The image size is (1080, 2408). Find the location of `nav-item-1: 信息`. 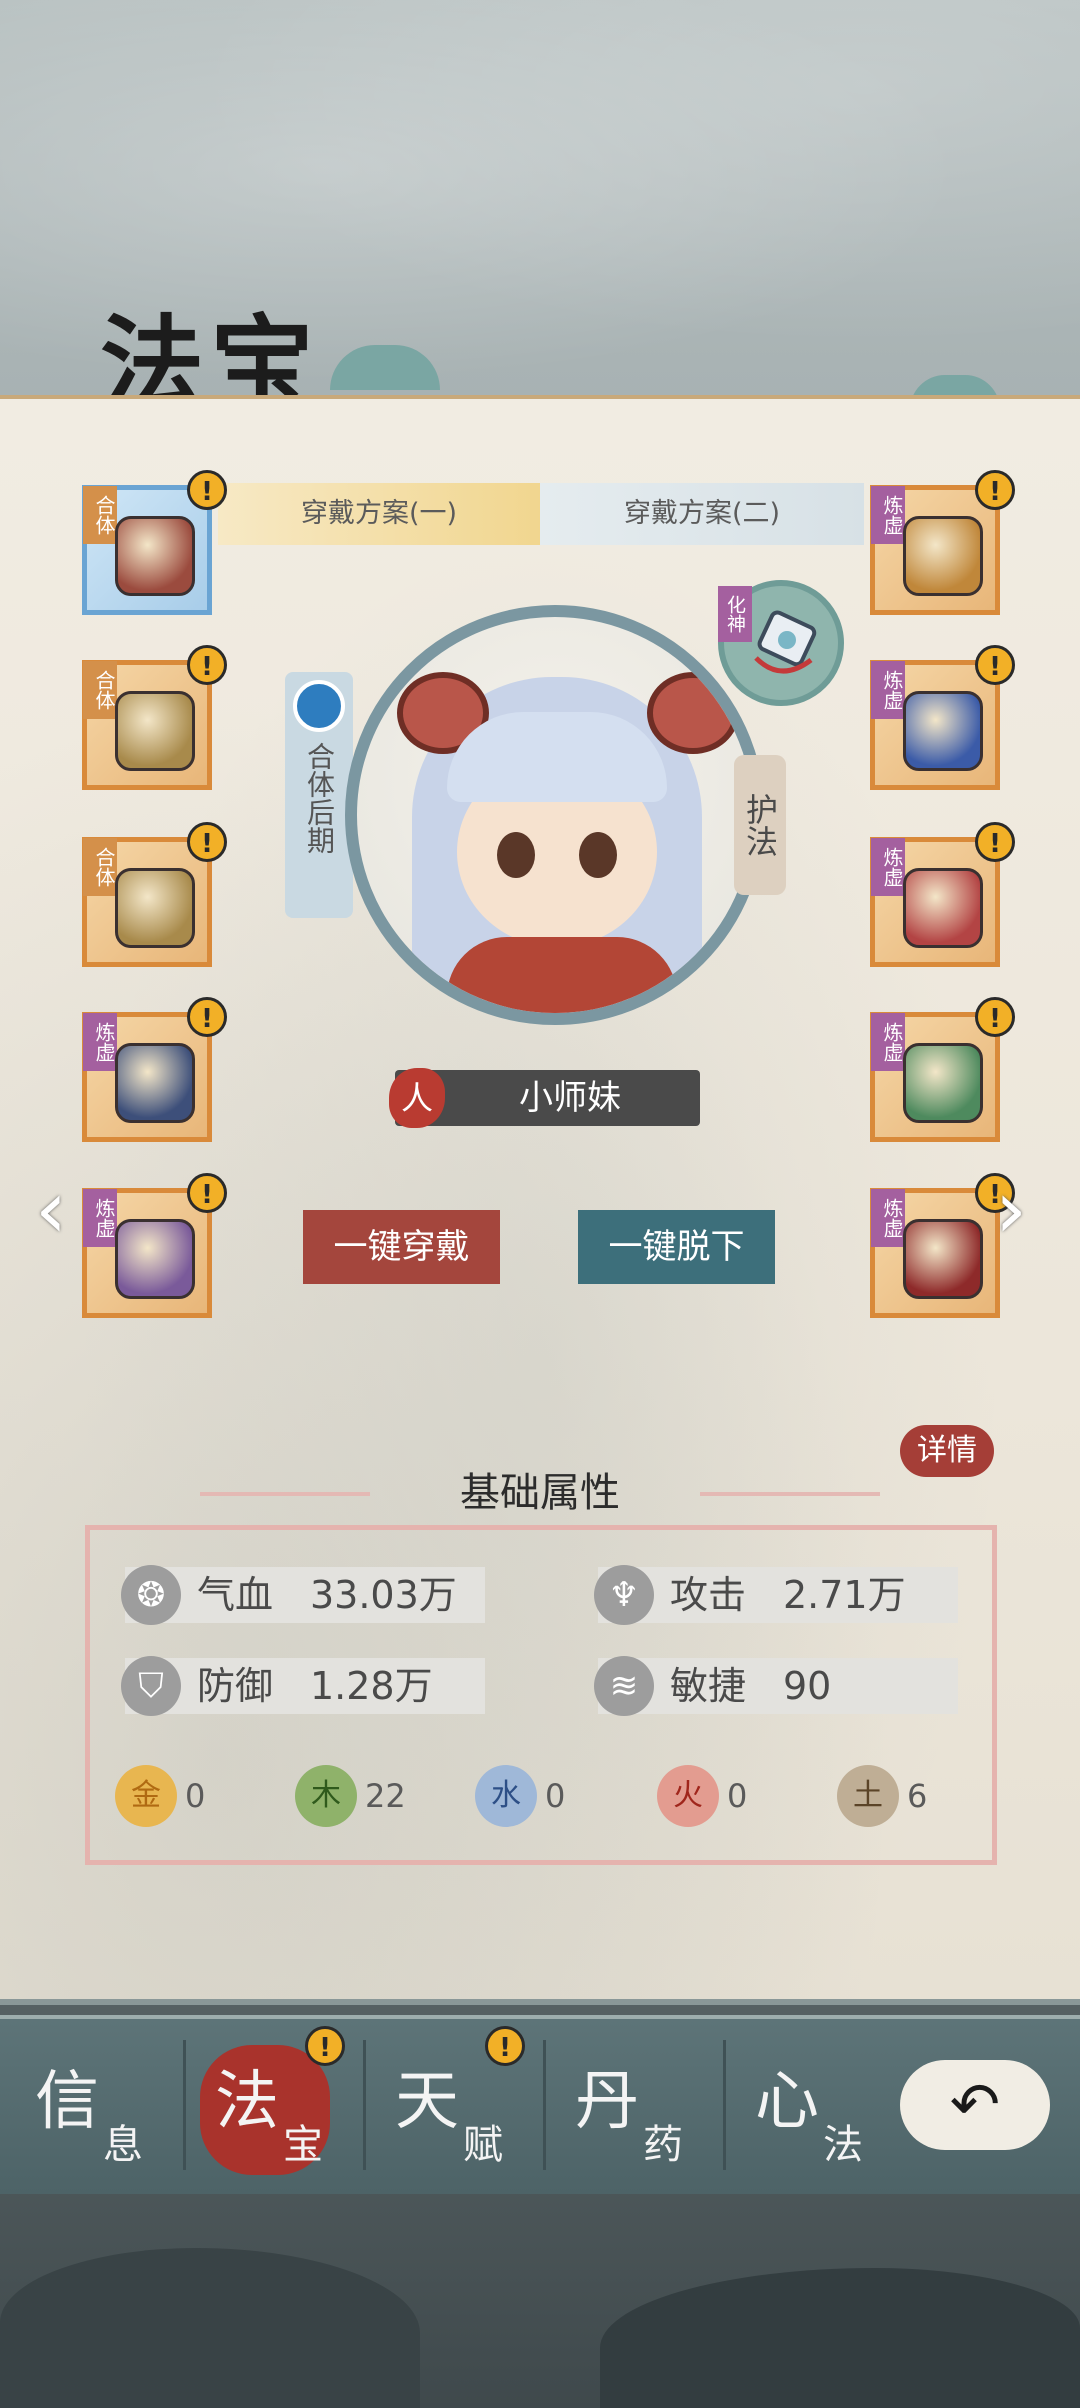

nav-item-1: 信息 is located at coordinates (95, 2105).